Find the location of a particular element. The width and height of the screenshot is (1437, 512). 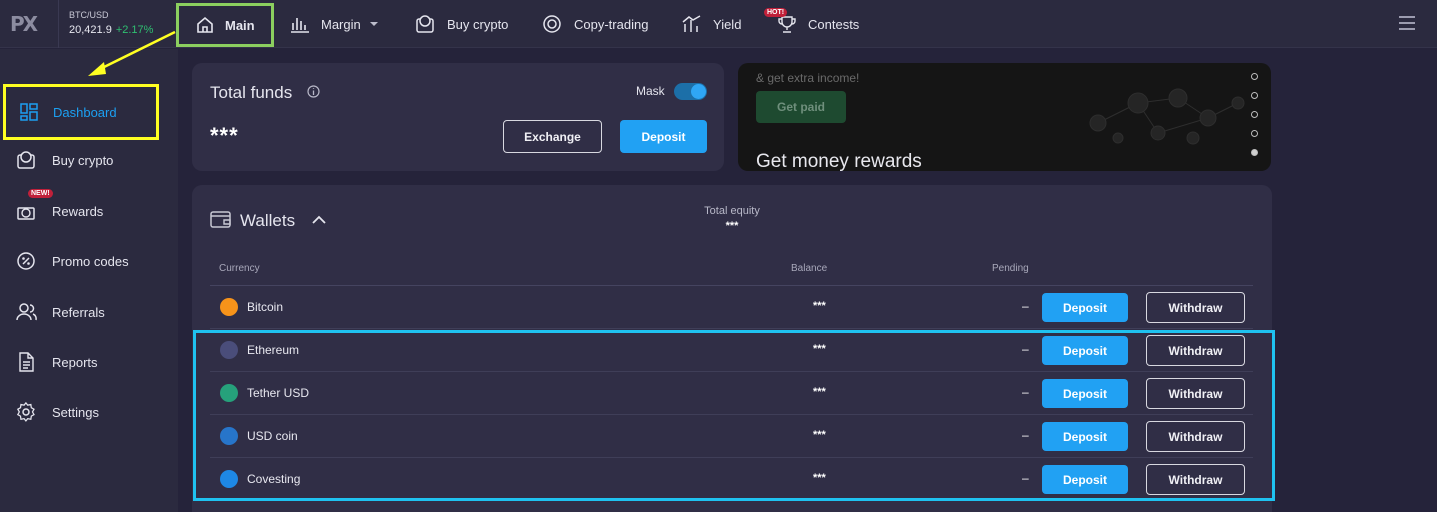

currency-name: Tether USD is located at coordinates (278, 393).